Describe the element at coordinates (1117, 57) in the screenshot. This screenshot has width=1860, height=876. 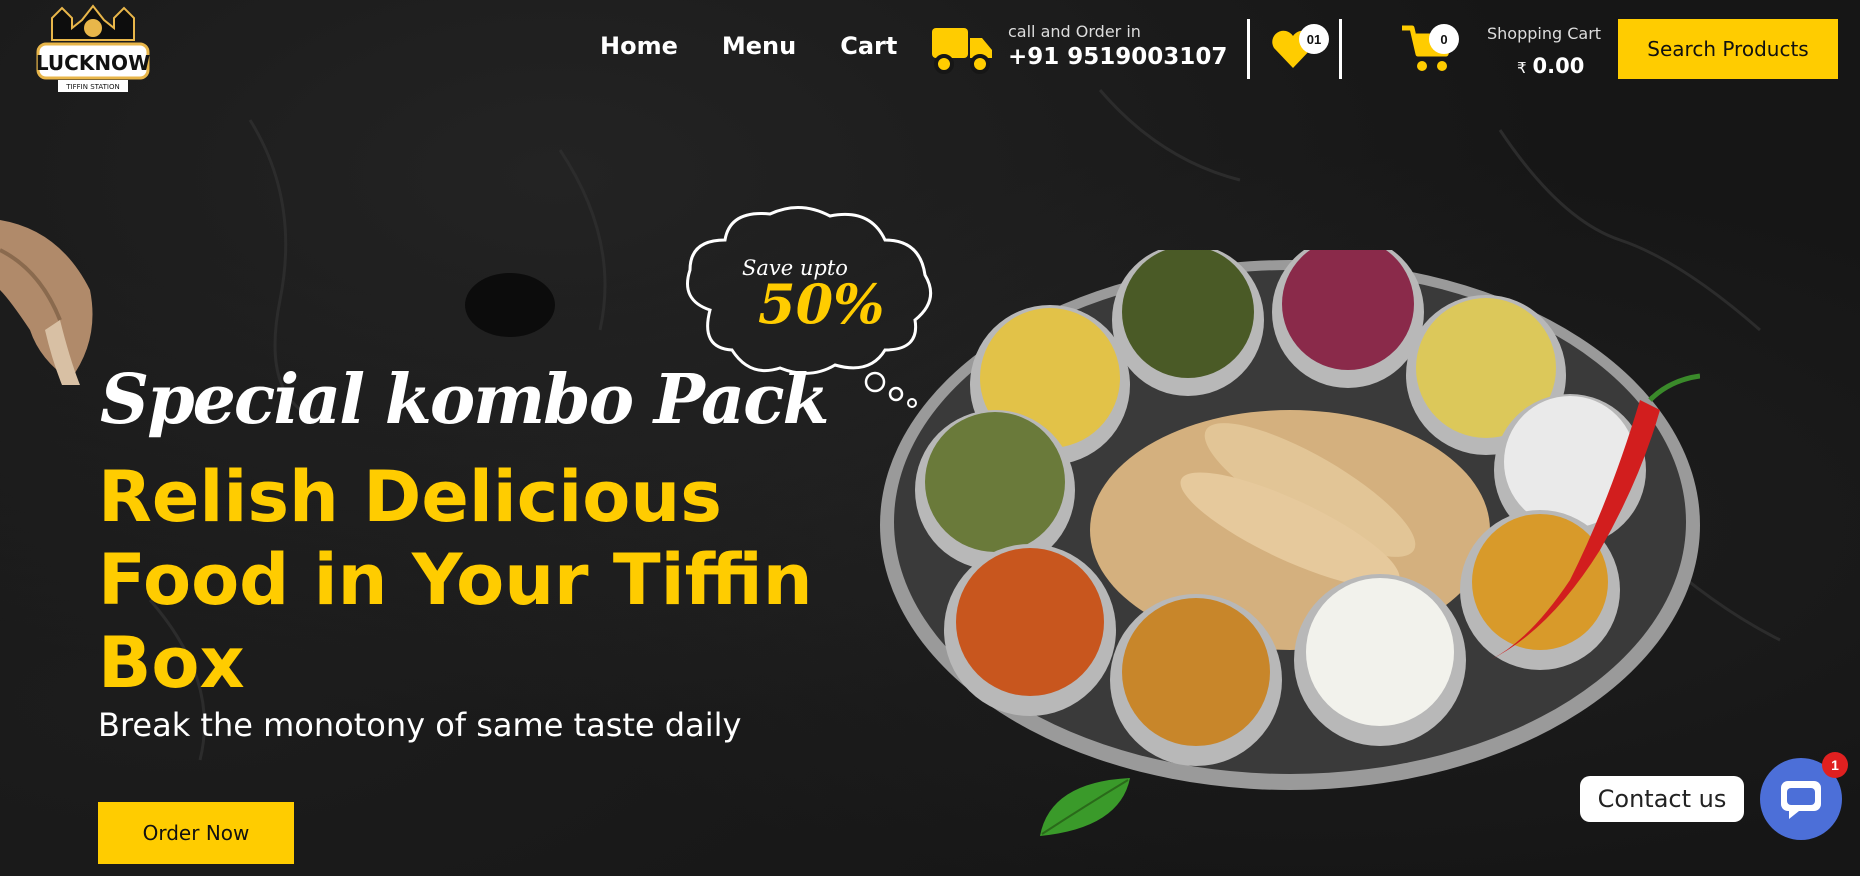
I see `call-phone-number: +91 9519003107` at that location.